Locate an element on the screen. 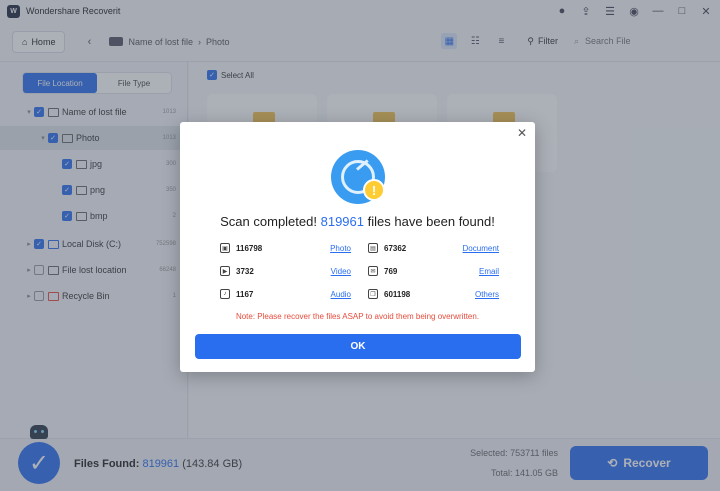 This screenshot has width=720, height=491. stat-photo: ▣ 116798 Photo is located at coordinates (289, 248).